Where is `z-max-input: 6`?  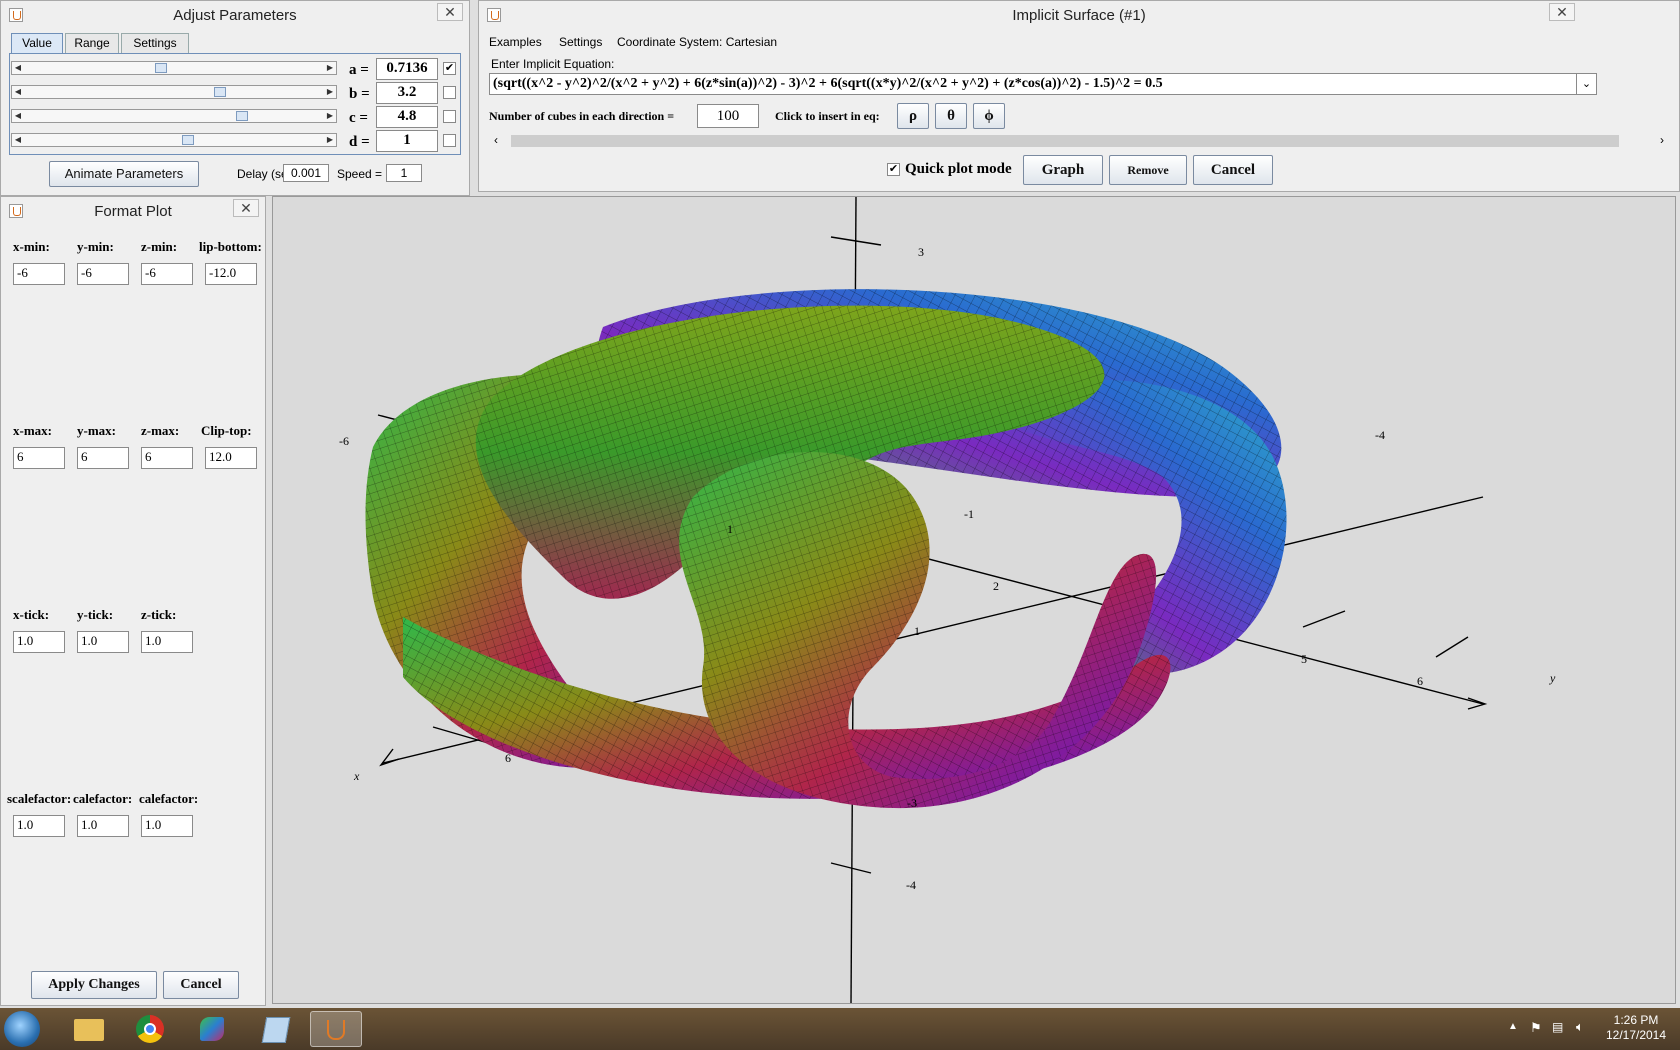 z-max-input: 6 is located at coordinates (167, 458).